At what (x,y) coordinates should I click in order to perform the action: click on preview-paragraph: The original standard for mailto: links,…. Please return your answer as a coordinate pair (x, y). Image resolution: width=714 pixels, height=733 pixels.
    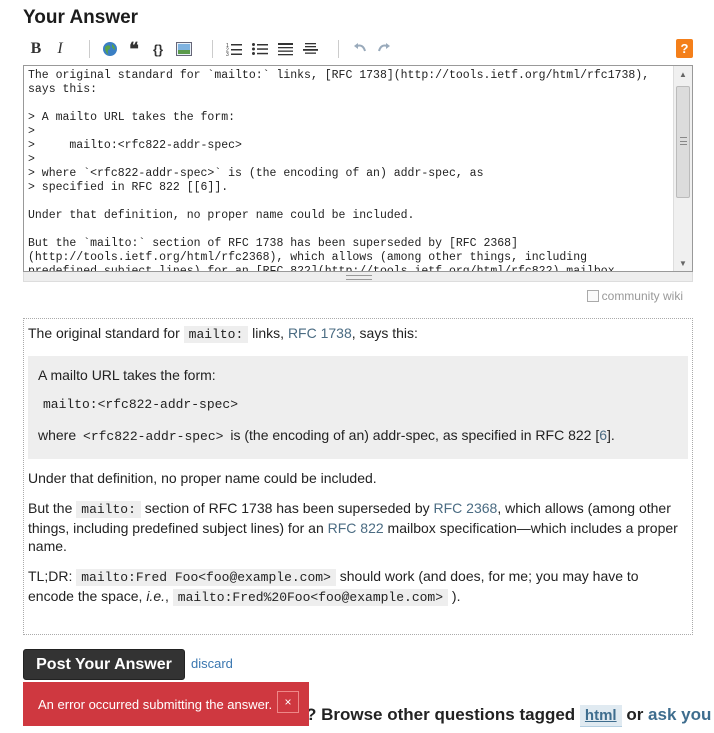
    Looking at the image, I should click on (358, 334).